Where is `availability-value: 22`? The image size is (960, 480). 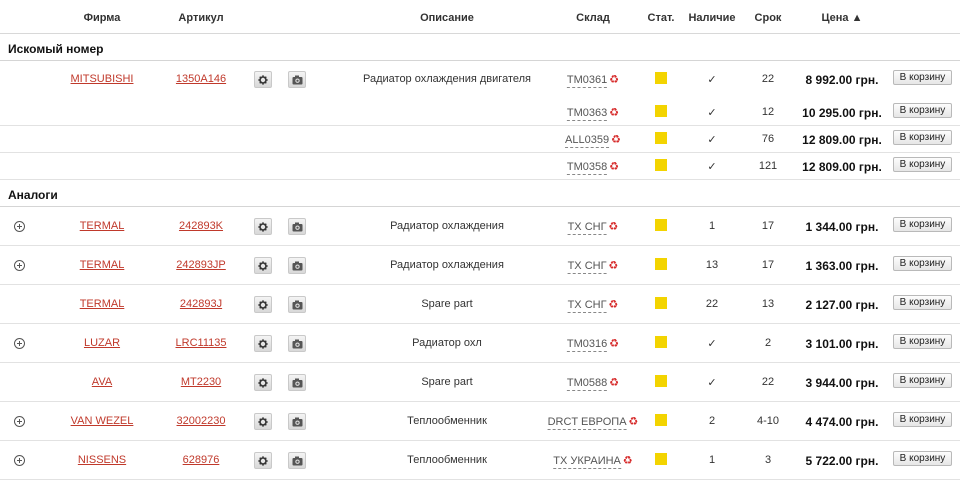
availability-value: 22 is located at coordinates (712, 304).